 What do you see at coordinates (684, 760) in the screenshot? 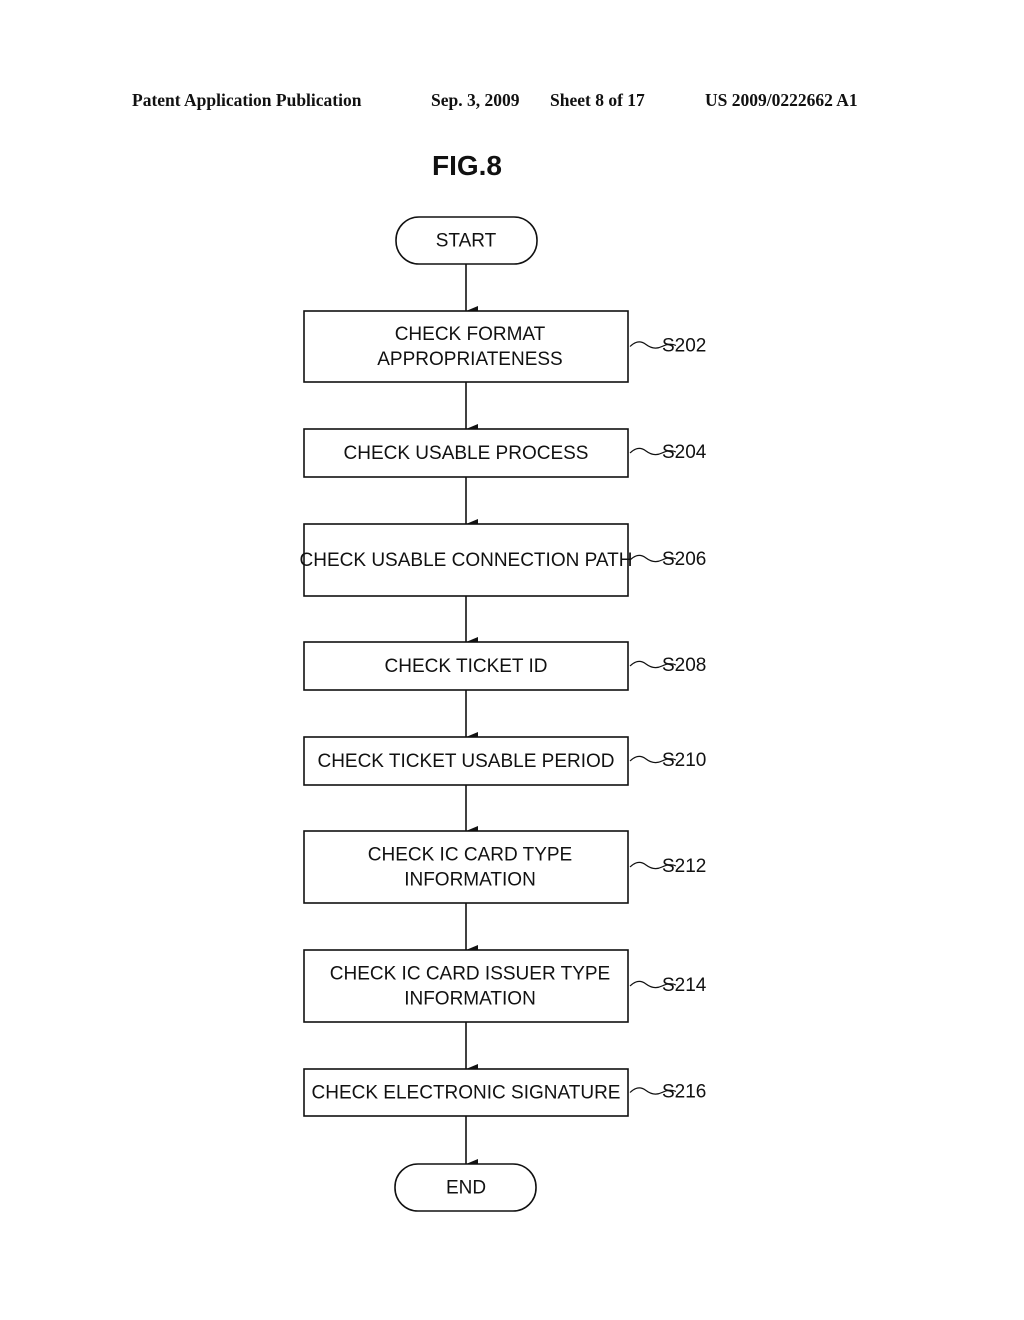
I see `step-label-s210: S210` at bounding box center [684, 760].